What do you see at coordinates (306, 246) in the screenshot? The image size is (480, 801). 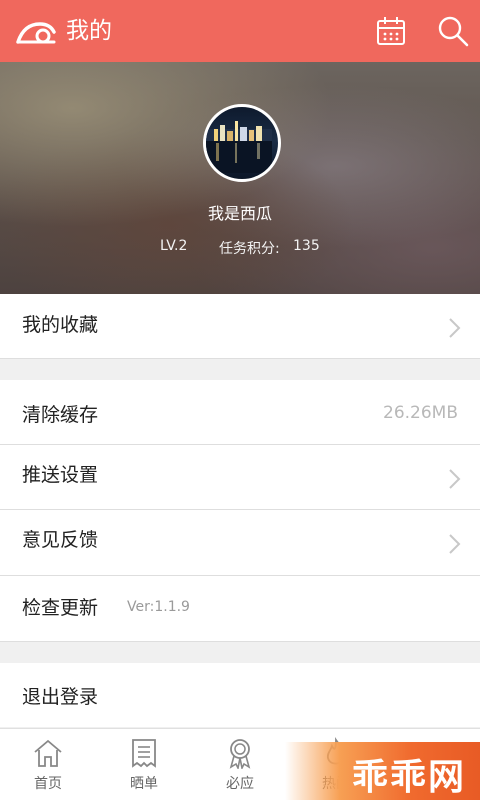 I see `points-value: 135` at bounding box center [306, 246].